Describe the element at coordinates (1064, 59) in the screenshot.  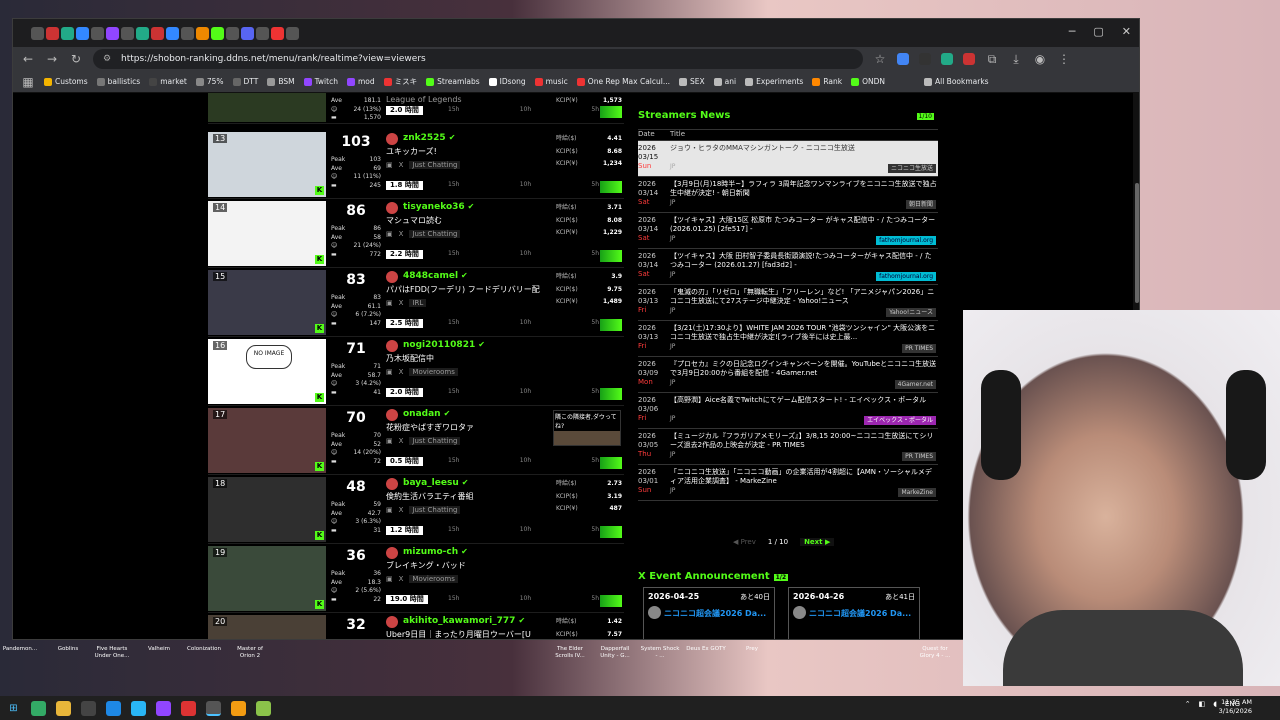
I see `menu-icon: ⋮` at that location.